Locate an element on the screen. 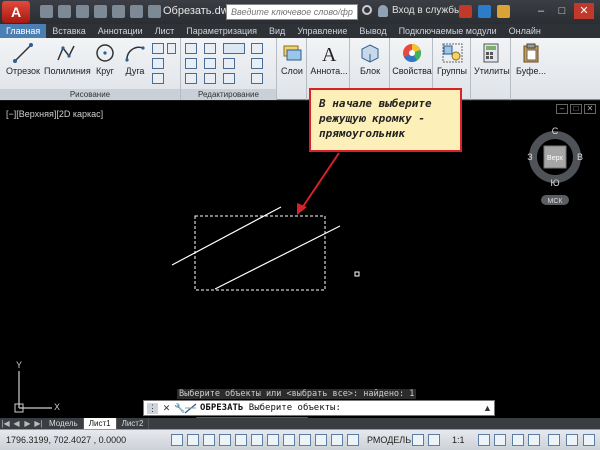 This screenshot has width=600, height=450. command-grip-icon: ⋮ is located at coordinates (152, 408).